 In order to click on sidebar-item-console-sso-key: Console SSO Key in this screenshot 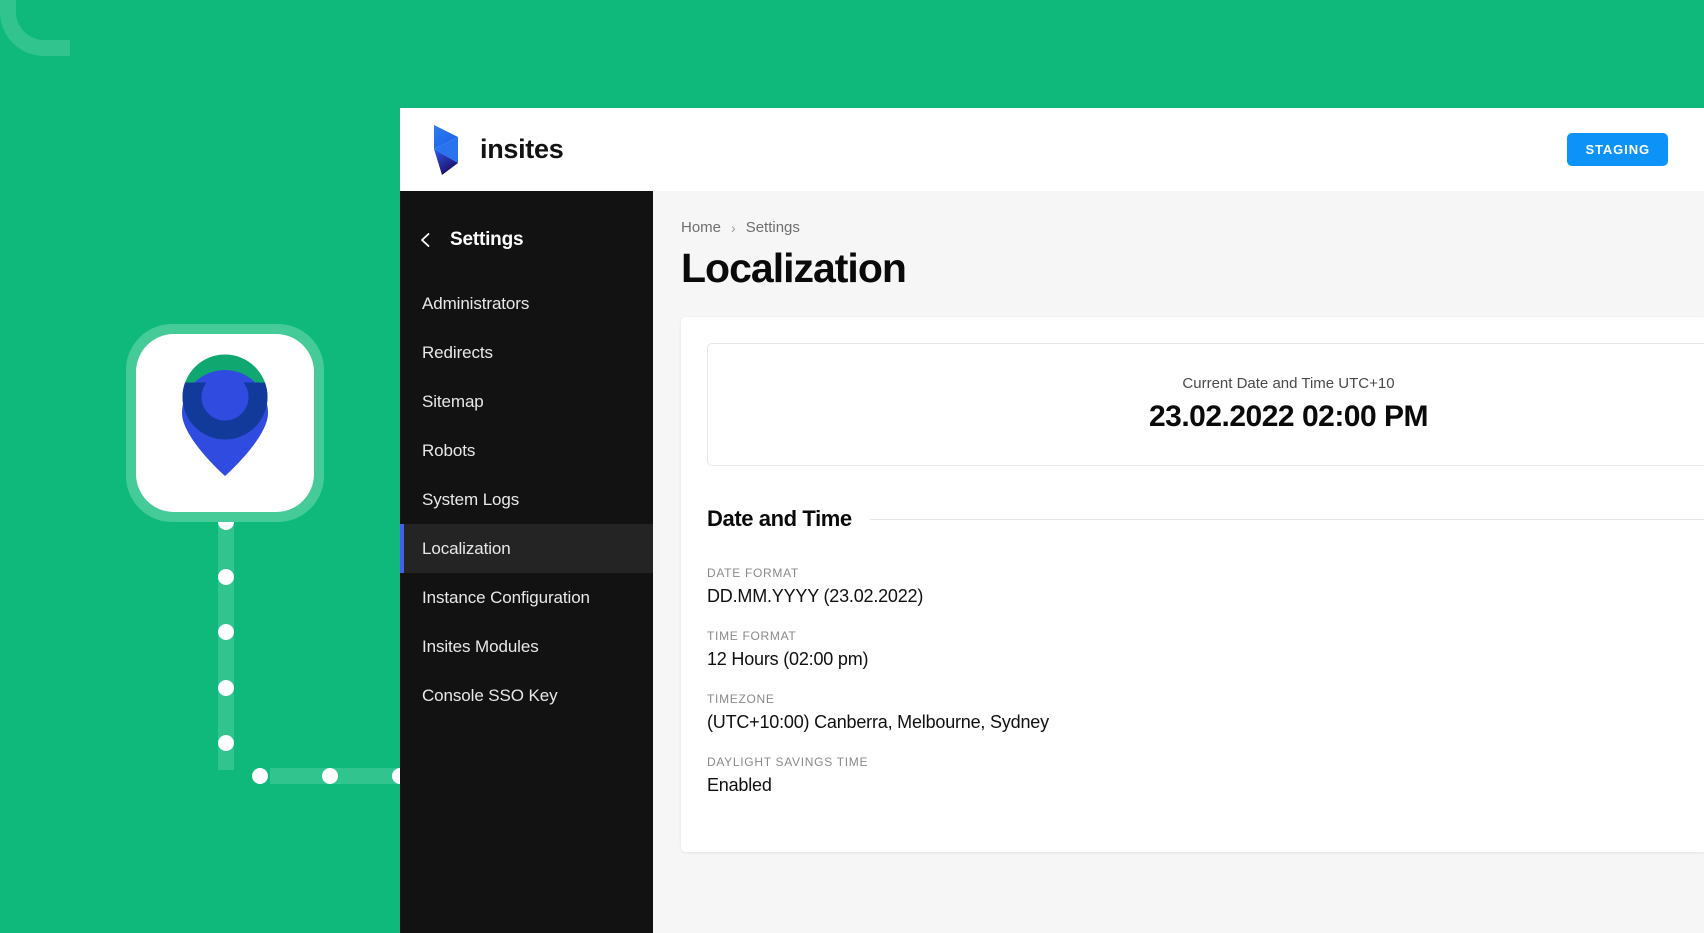, I will do `click(526, 695)`.